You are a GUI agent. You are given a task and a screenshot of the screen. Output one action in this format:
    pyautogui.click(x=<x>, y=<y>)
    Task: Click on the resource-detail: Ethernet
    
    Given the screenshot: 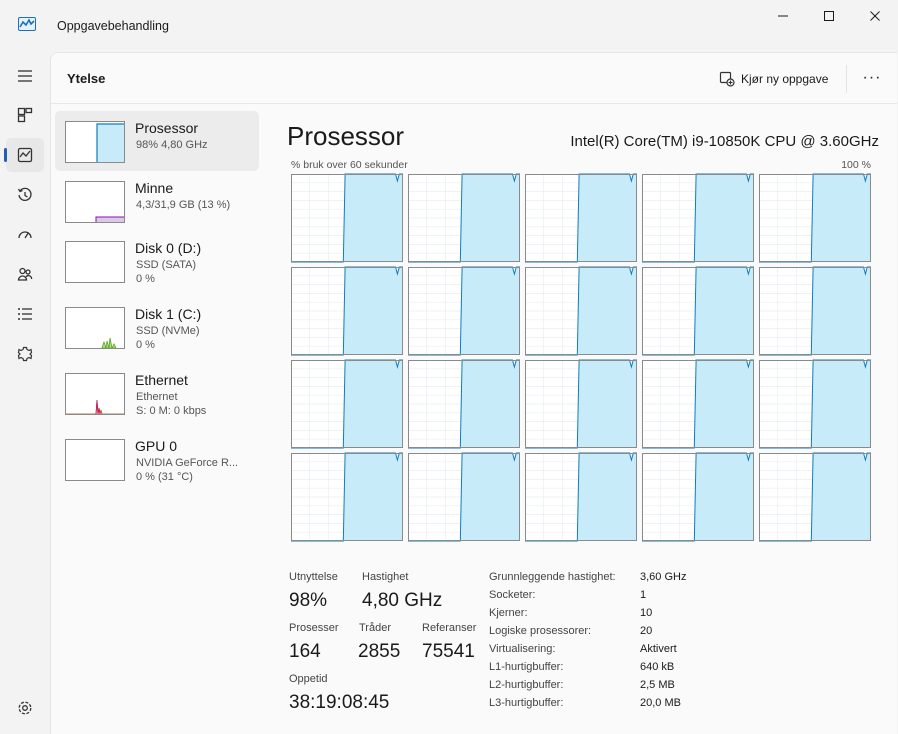 What is the action you would take?
    pyautogui.click(x=157, y=397)
    